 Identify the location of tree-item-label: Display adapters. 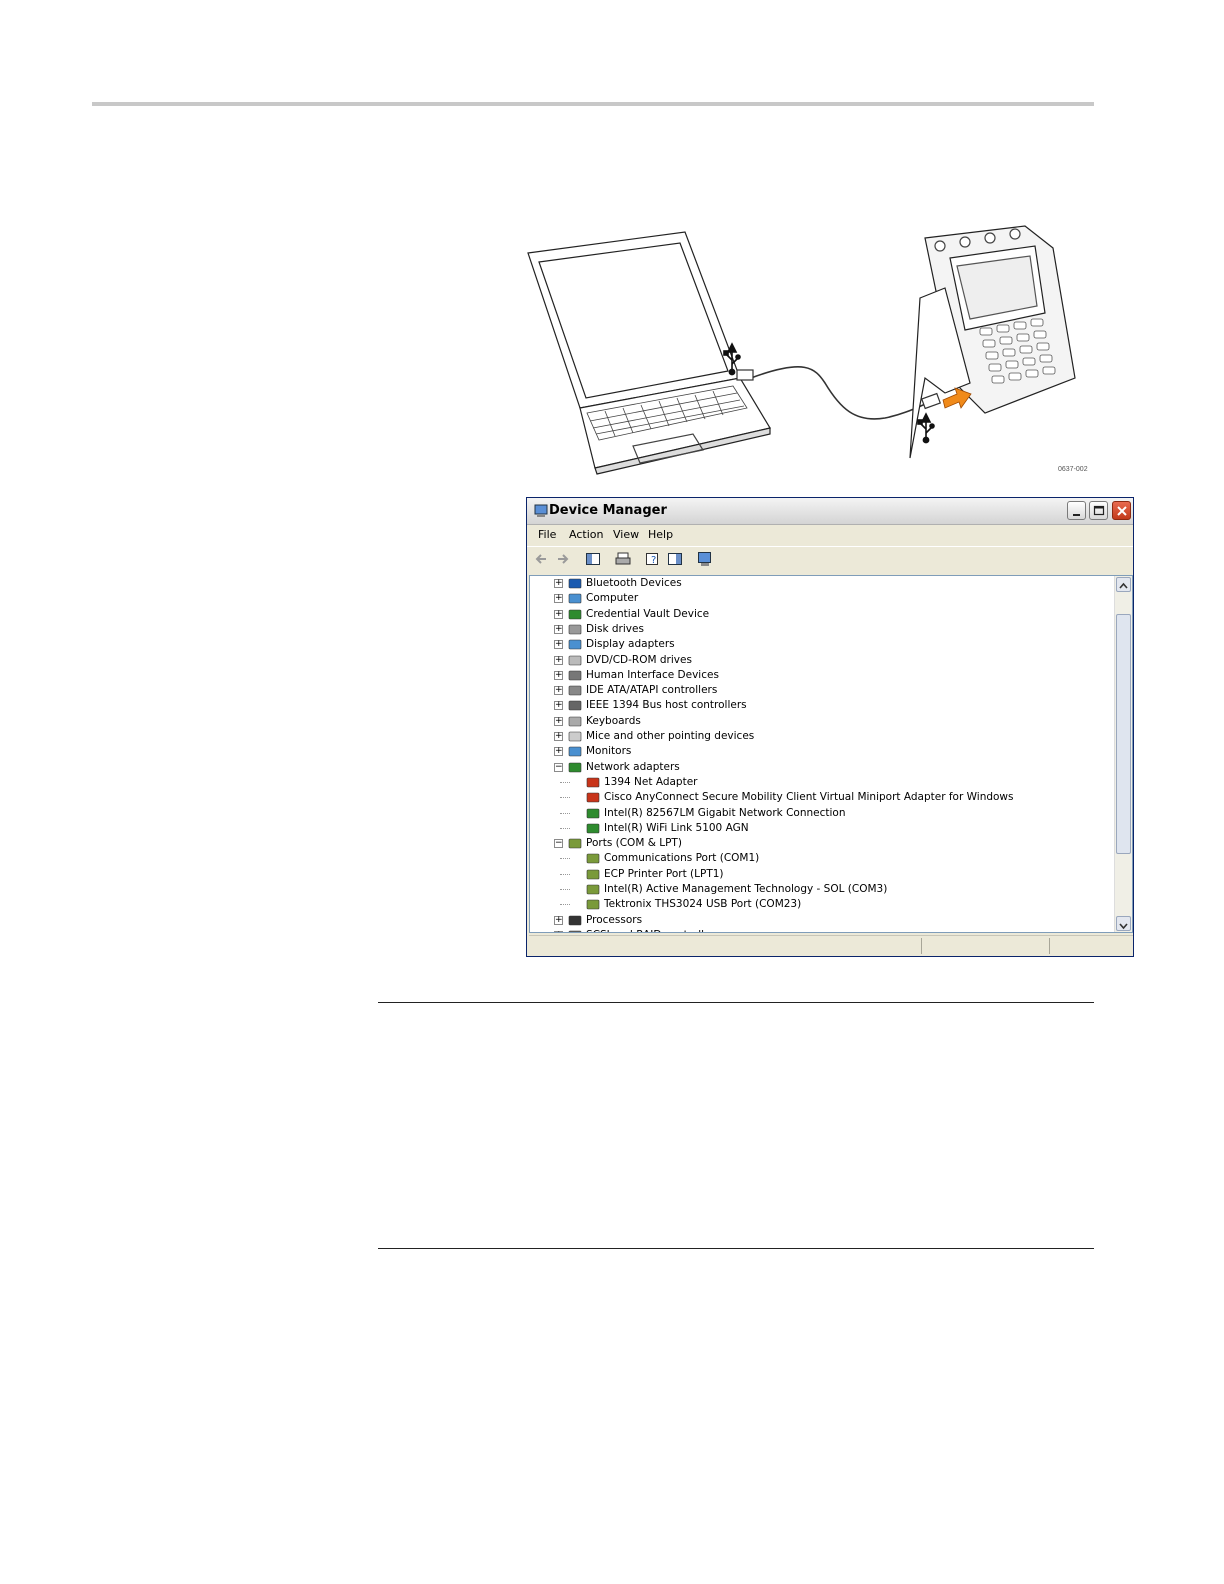
(630, 644).